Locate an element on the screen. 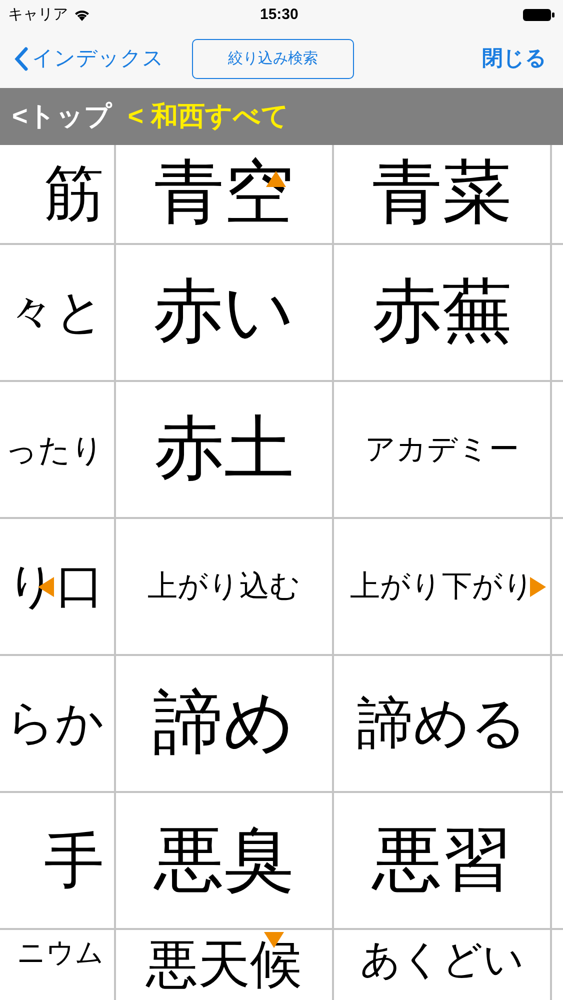  wifi-icon is located at coordinates (82, 15).